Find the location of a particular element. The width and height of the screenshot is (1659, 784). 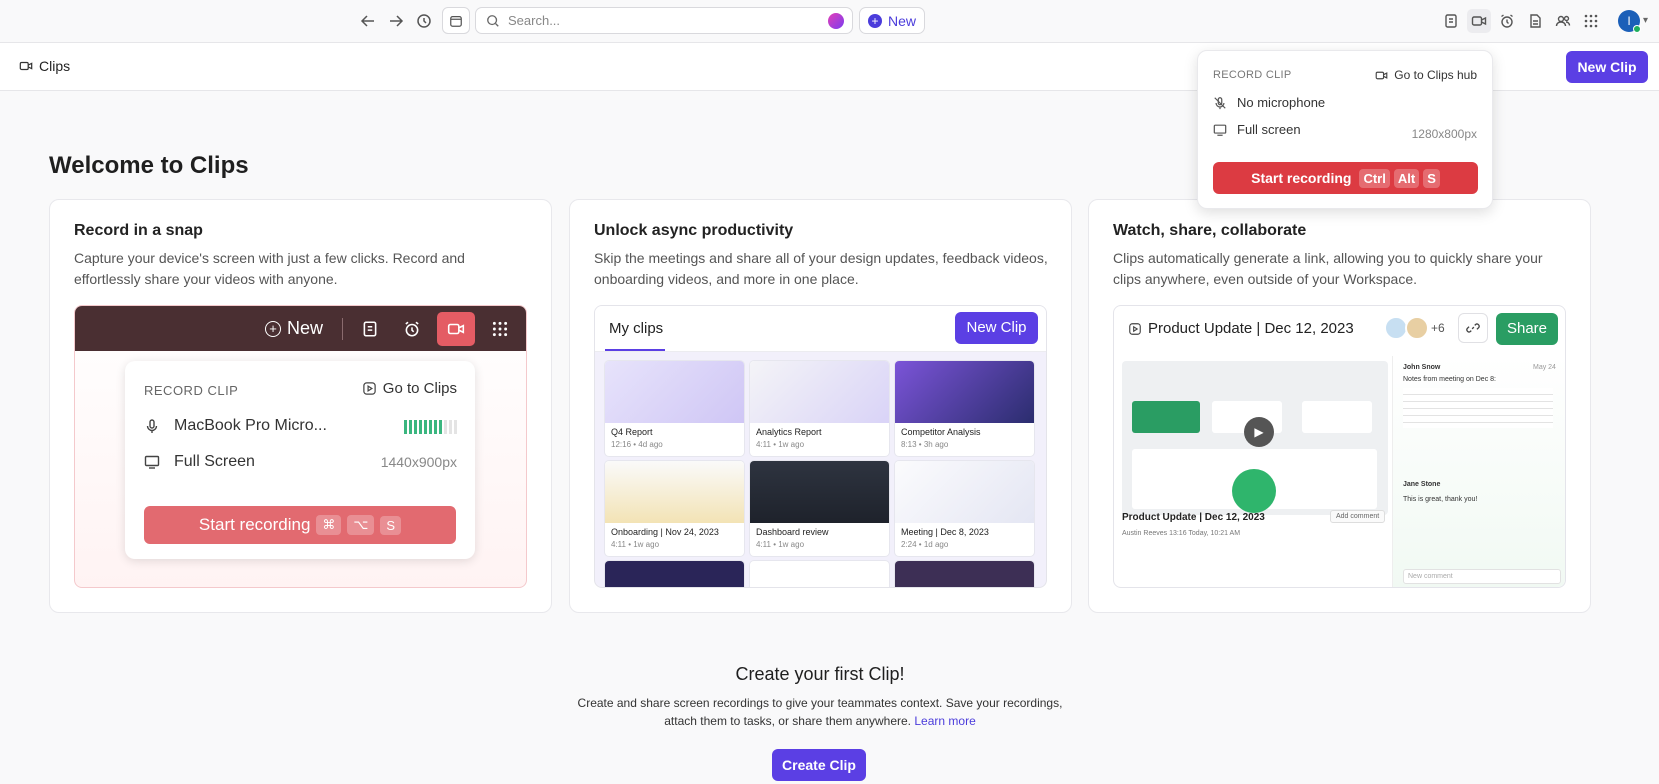

history-icon is located at coordinates (424, 21).